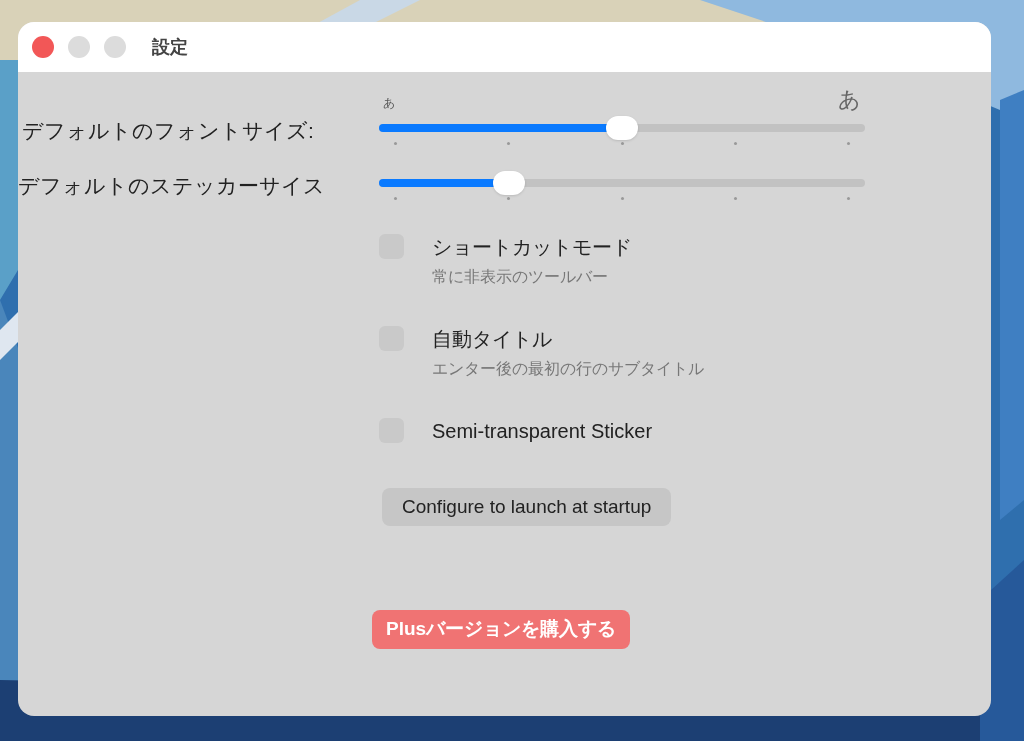 The height and width of the screenshot is (741, 1024). What do you see at coordinates (542, 431) in the screenshot?
I see `option-title: Semi-transparent Sticker` at bounding box center [542, 431].